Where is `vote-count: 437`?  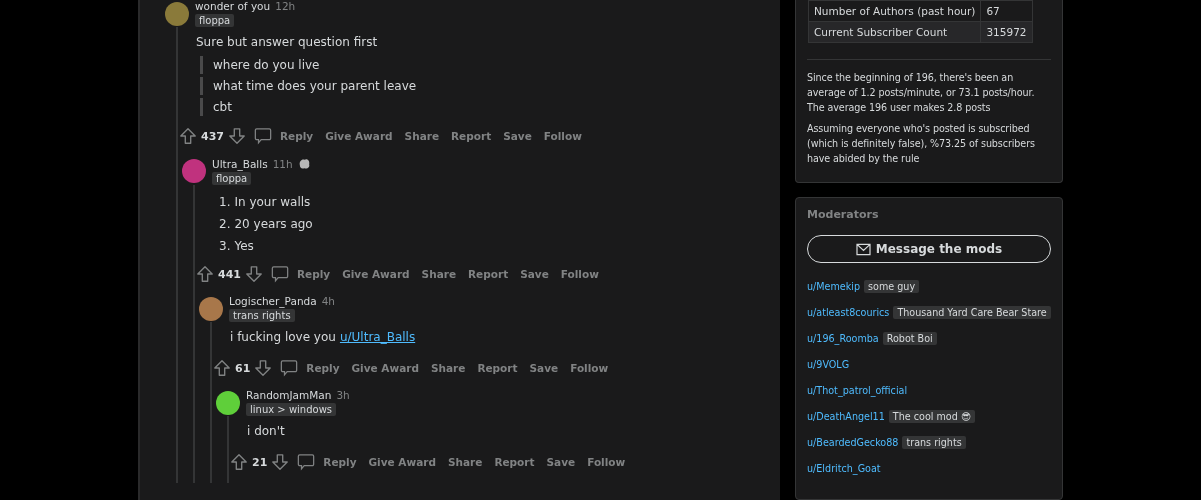 vote-count: 437 is located at coordinates (212, 136).